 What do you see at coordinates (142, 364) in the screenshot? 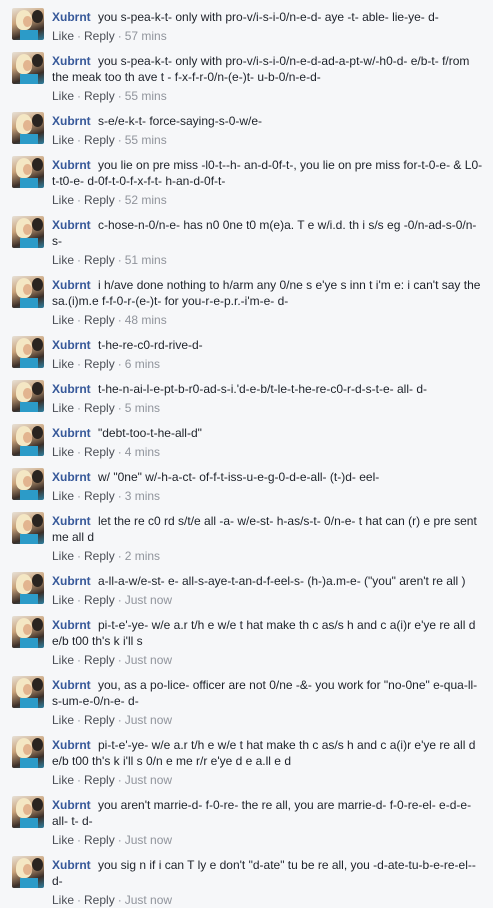
I see `comment-timestamp: 6 mins` at bounding box center [142, 364].